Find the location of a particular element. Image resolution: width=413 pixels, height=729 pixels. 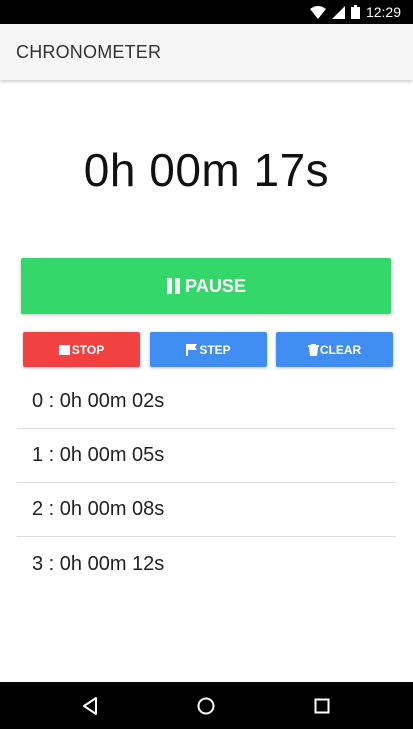

status-bar: 12:29 is located at coordinates (206, 12).